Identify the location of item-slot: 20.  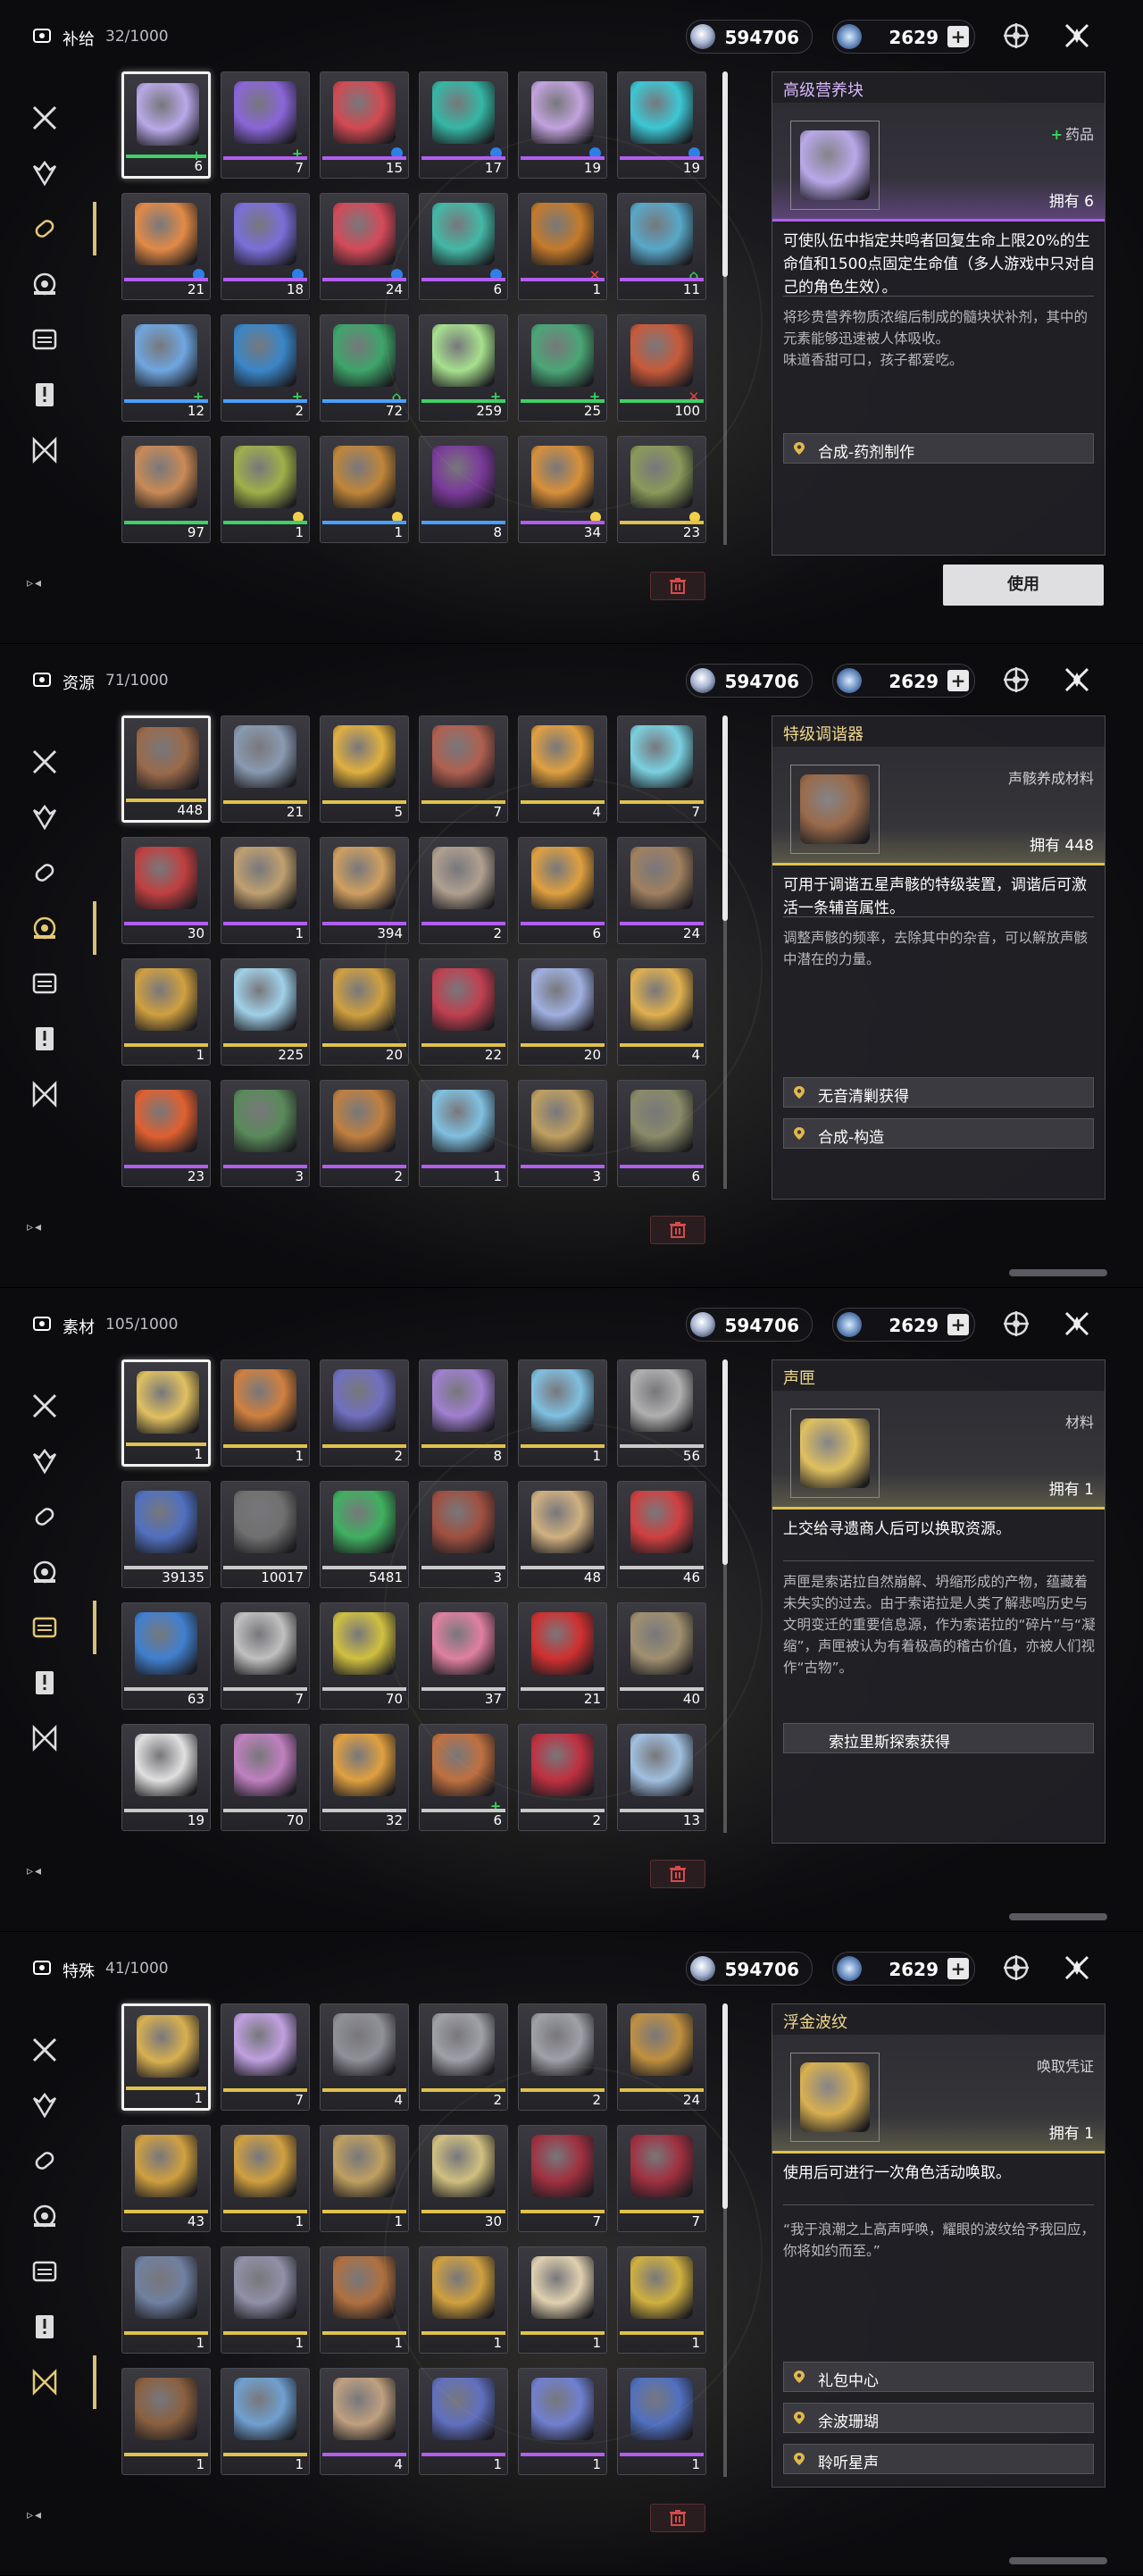
(562, 1012).